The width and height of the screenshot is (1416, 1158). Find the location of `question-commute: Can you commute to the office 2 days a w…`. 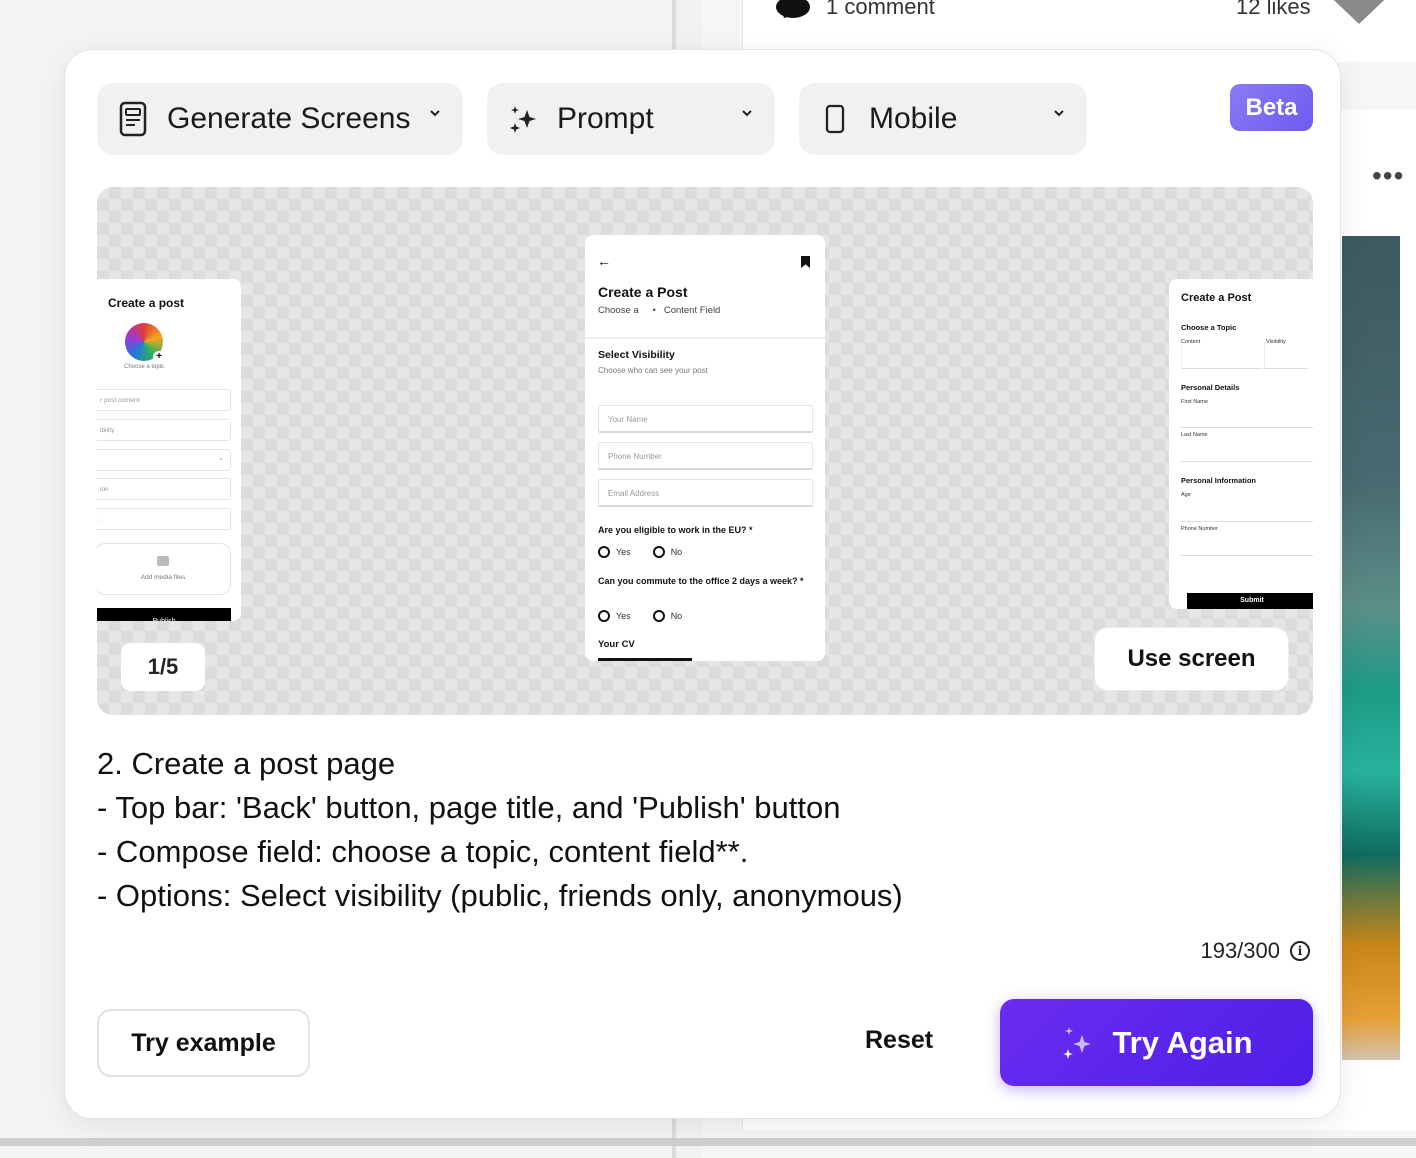

question-commute: Can you commute to the office 2 days a w… is located at coordinates (701, 581).